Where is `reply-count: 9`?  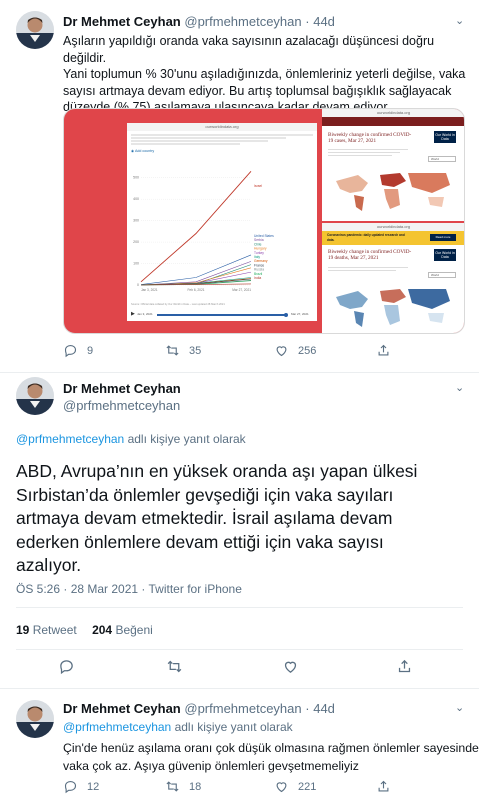
reply-count: 9 is located at coordinates (90, 350).